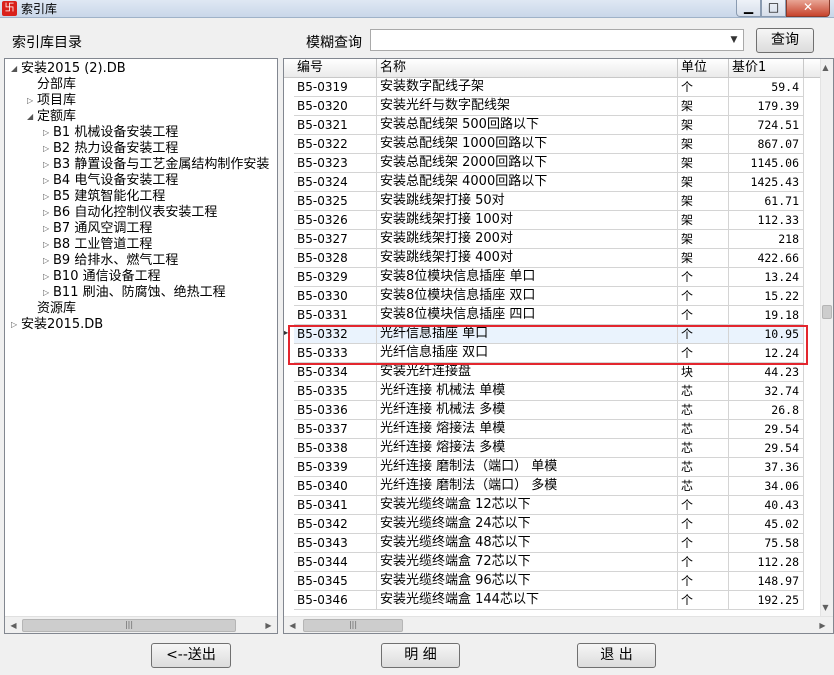  I want to click on table-row: B5-0335 光纤连接 机械法 单模芯 32.74, so click(552, 391).